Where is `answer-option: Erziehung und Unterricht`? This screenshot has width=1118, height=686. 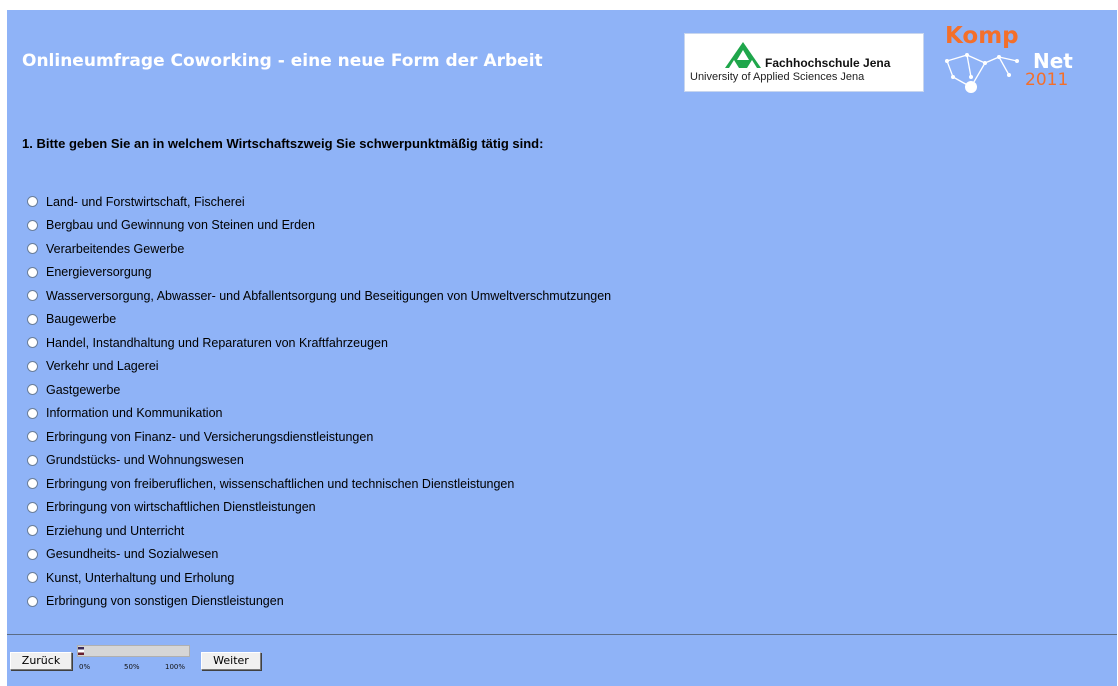 answer-option: Erziehung und Unterricht is located at coordinates (319, 531).